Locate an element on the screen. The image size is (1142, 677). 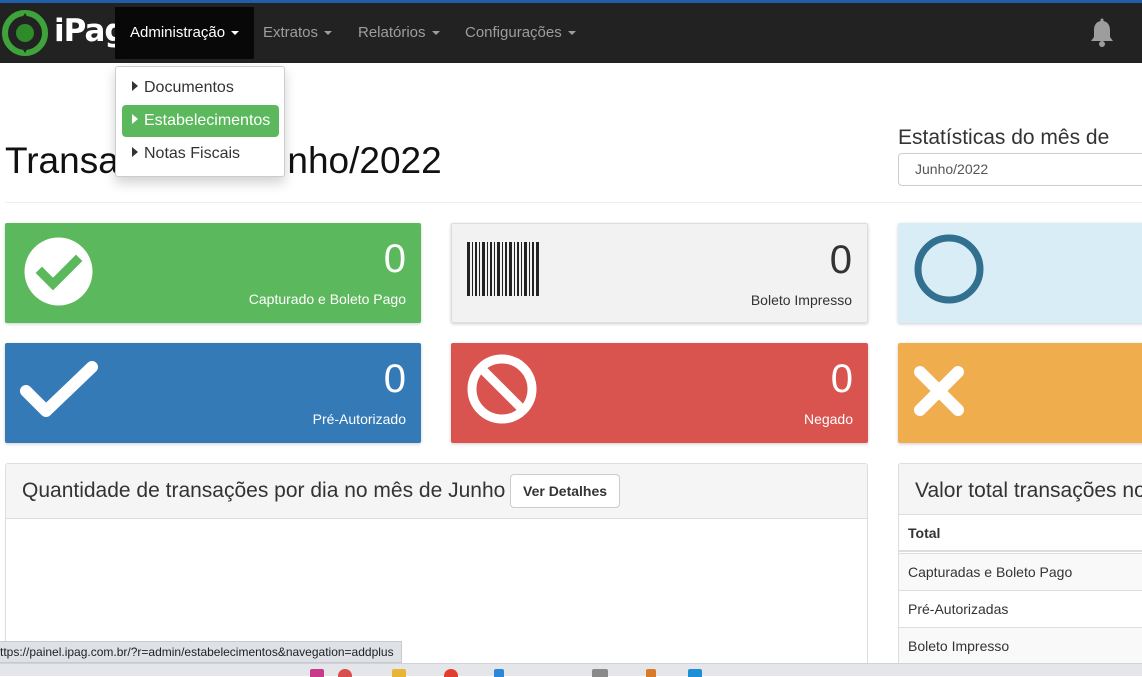
menu-item-notas-fiscais: Notas Fiscais is located at coordinates (200, 154).